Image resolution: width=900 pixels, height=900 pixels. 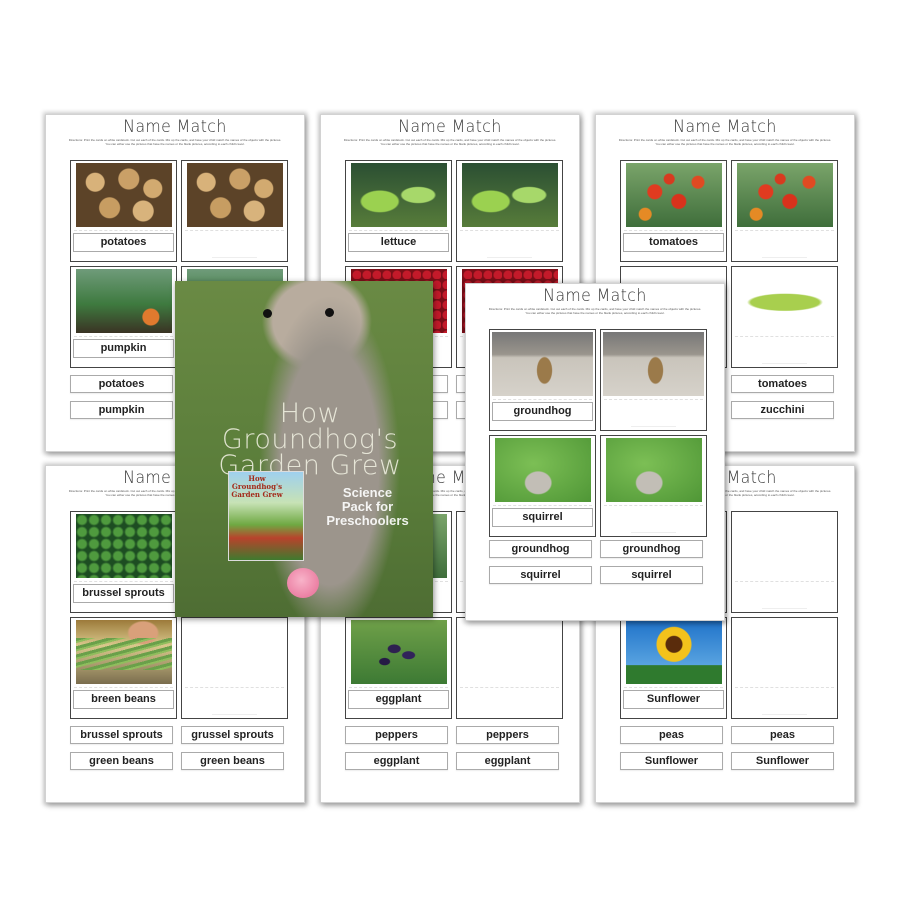 What do you see at coordinates (303, 583) in the screenshot?
I see `pink-flower` at bounding box center [303, 583].